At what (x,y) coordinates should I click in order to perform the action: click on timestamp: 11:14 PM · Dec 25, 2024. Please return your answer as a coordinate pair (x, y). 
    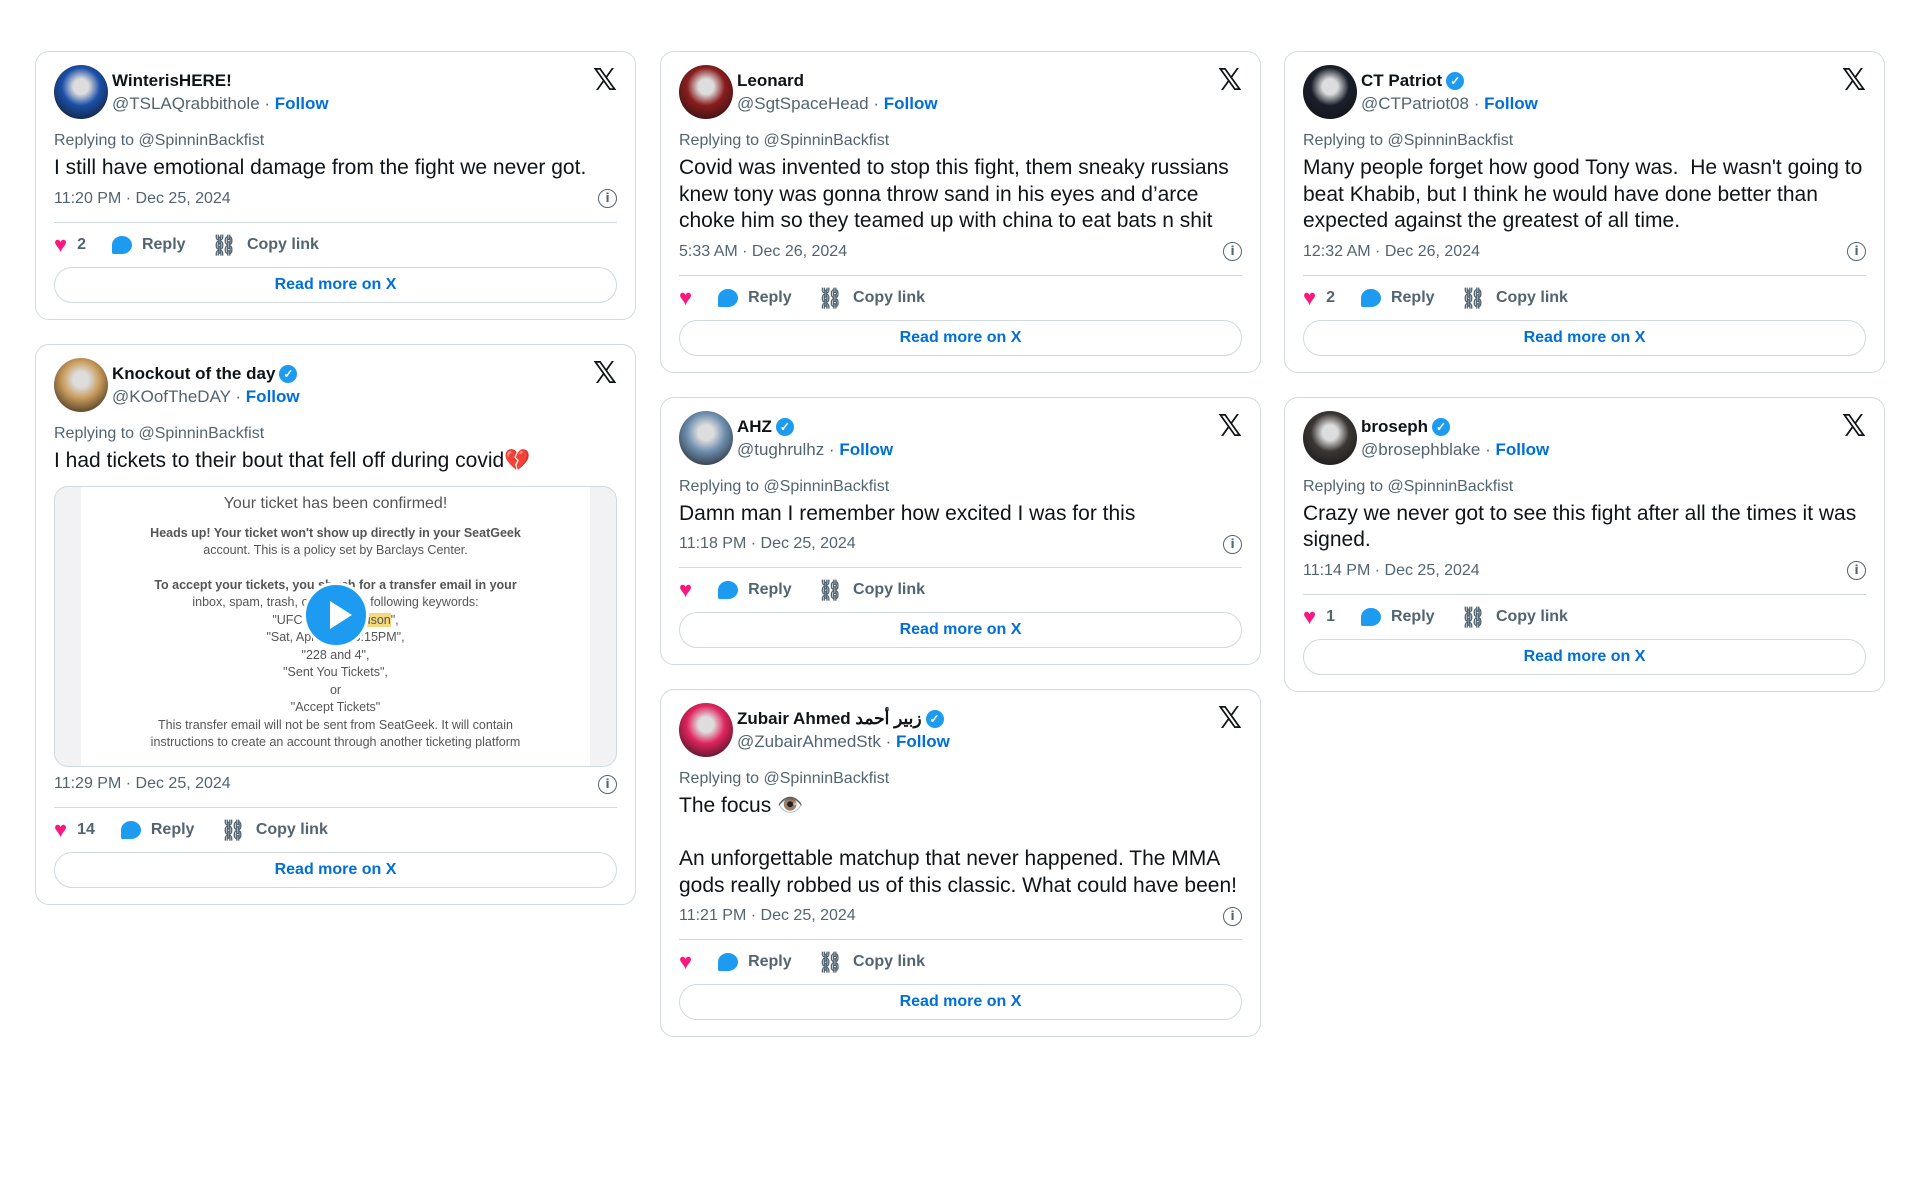
    Looking at the image, I should click on (1391, 571).